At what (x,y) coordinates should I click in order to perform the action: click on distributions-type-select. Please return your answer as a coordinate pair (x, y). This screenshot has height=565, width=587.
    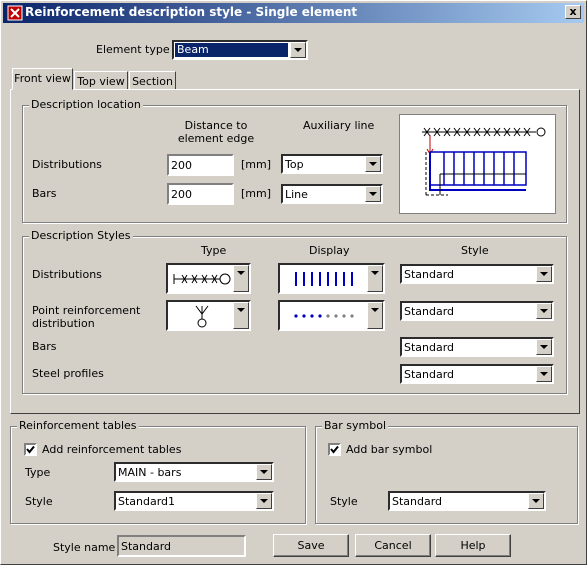
    Looking at the image, I should click on (208, 278).